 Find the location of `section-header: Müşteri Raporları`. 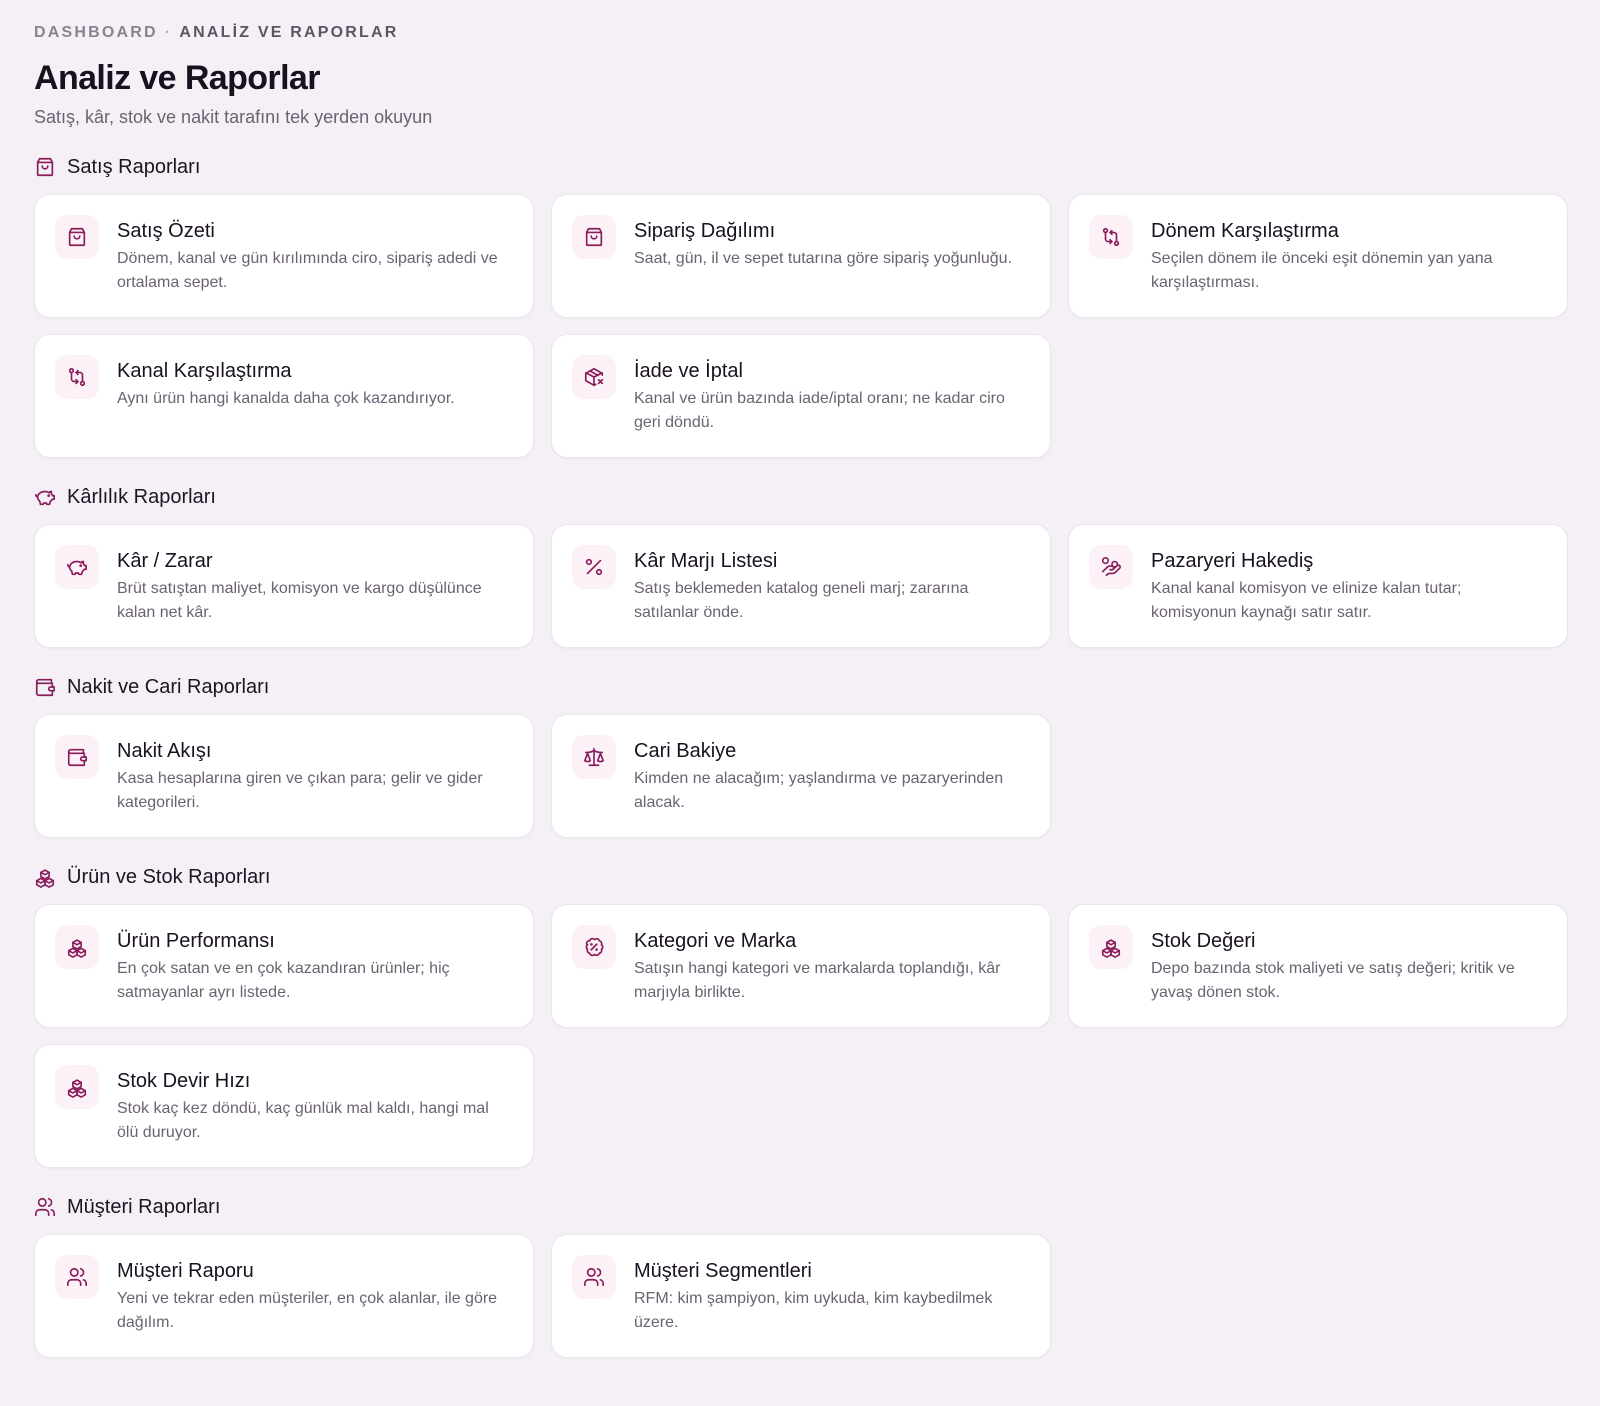

section-header: Müşteri Raporları is located at coordinates (800, 1207).